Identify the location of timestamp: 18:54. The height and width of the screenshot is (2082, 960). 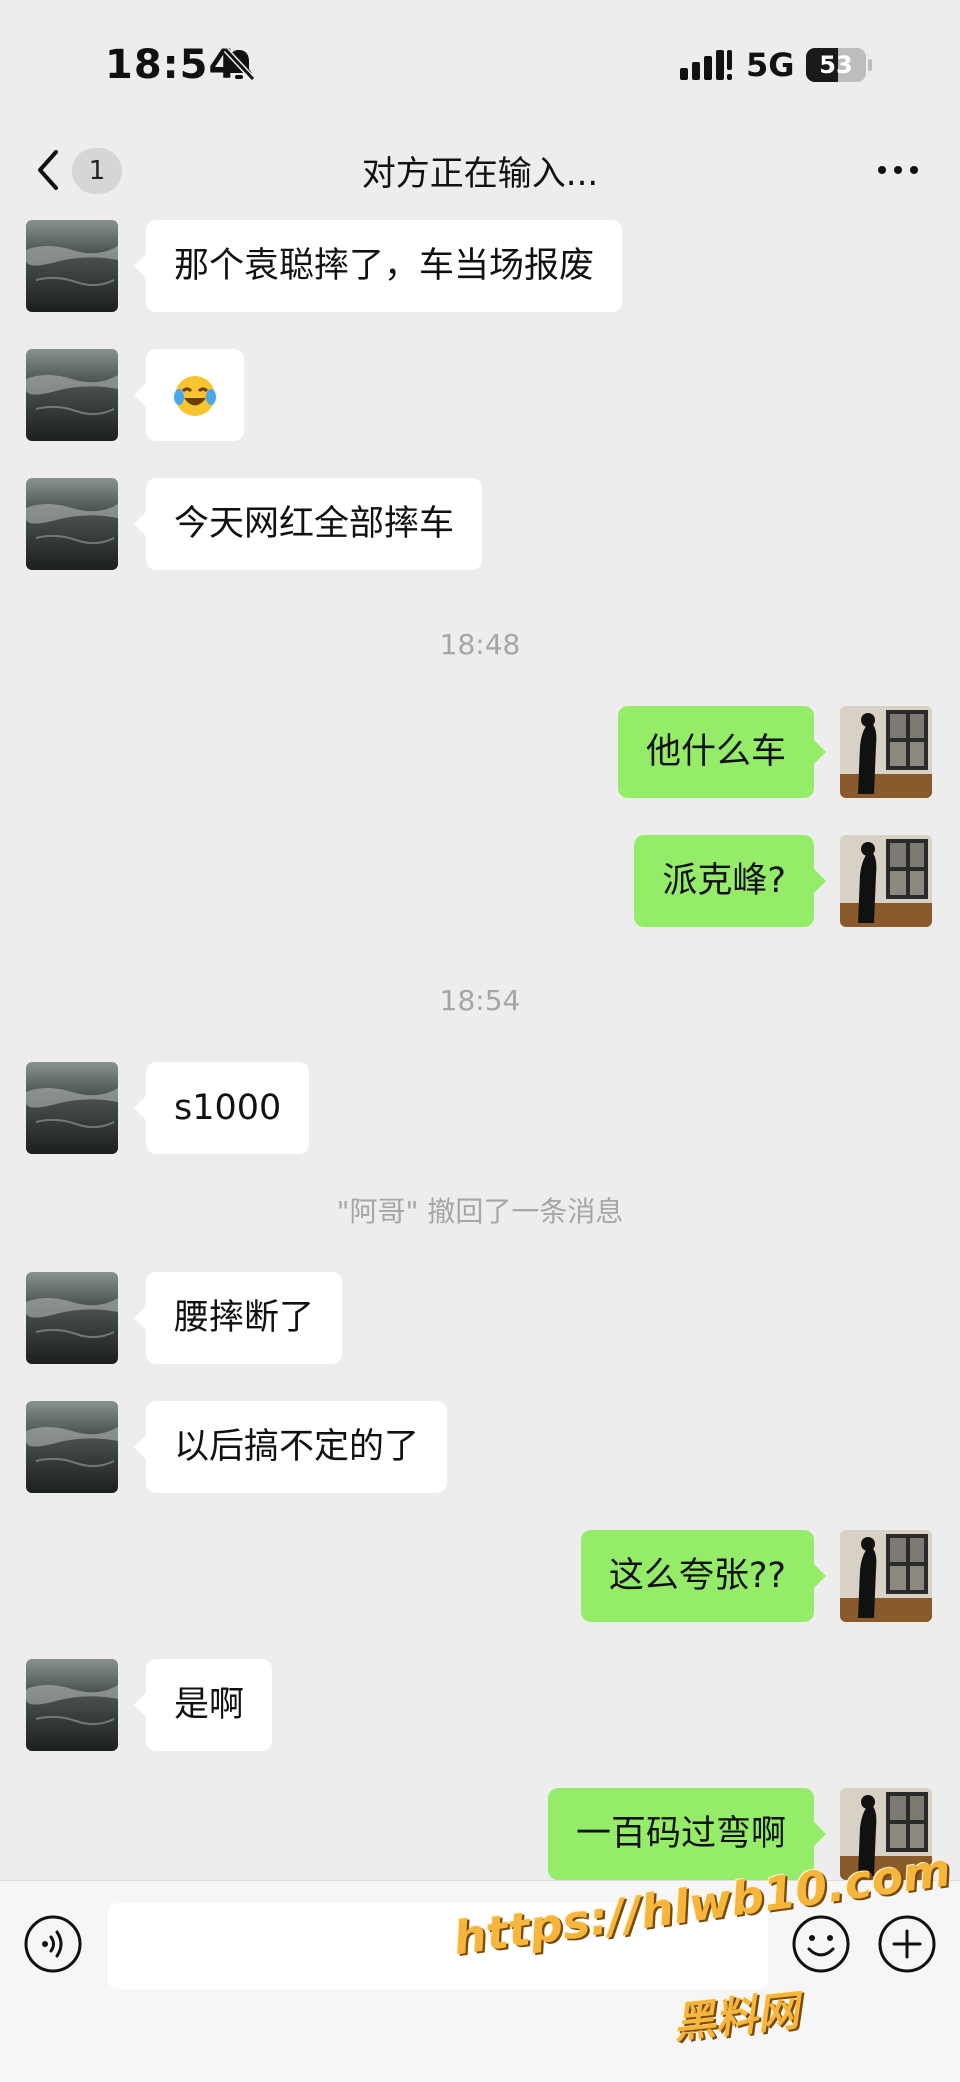
(480, 1000).